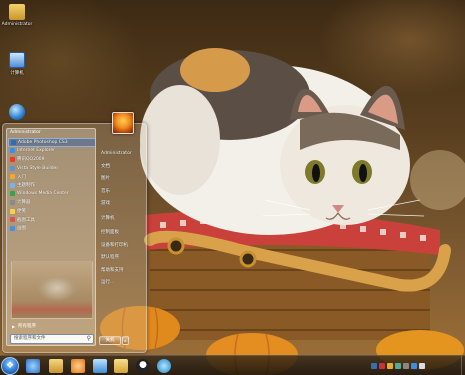  Describe the element at coordinates (422, 366) in the screenshot. I see `volume-icon` at that location.